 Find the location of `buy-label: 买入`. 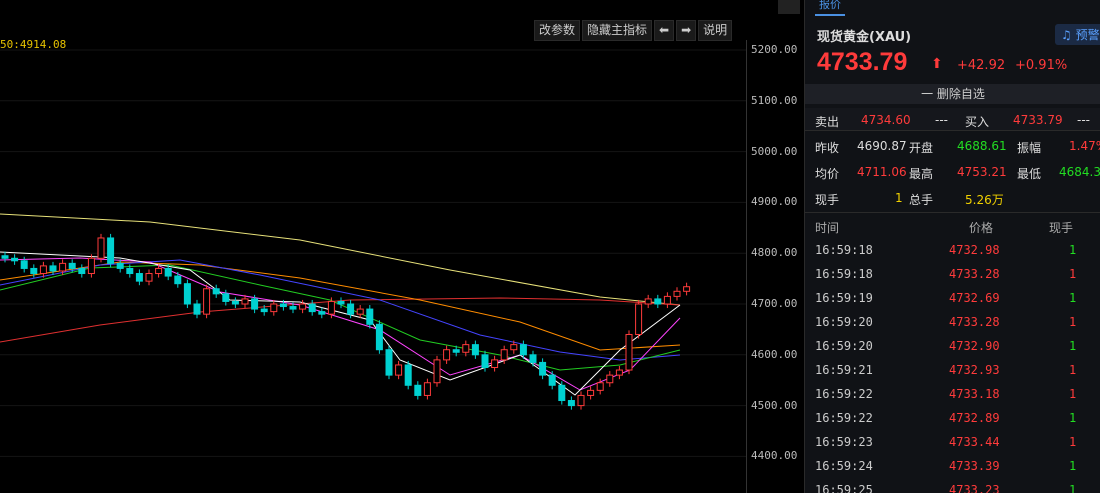

buy-label: 买入 is located at coordinates (977, 122).